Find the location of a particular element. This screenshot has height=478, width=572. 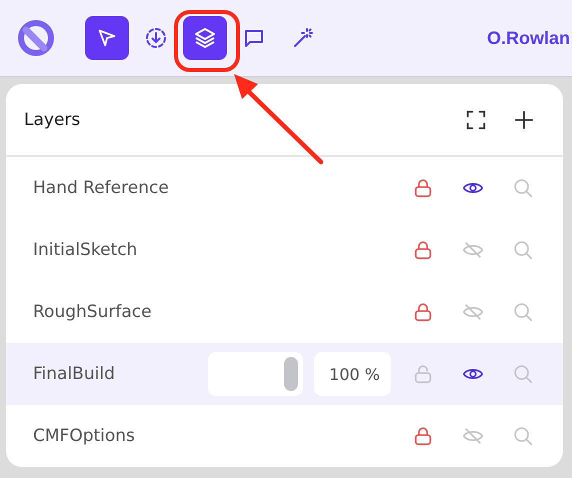

layer-row: InitialSketch is located at coordinates (284, 250).